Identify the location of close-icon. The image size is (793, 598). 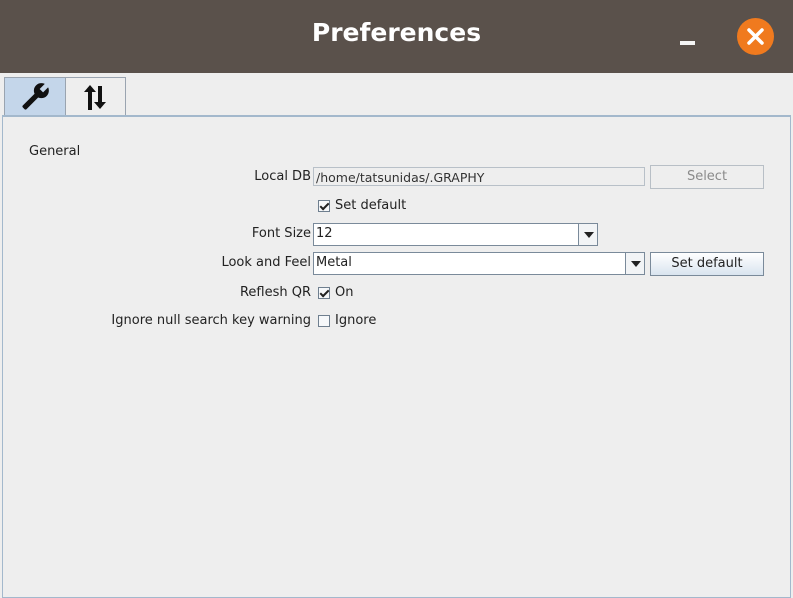
(755, 36).